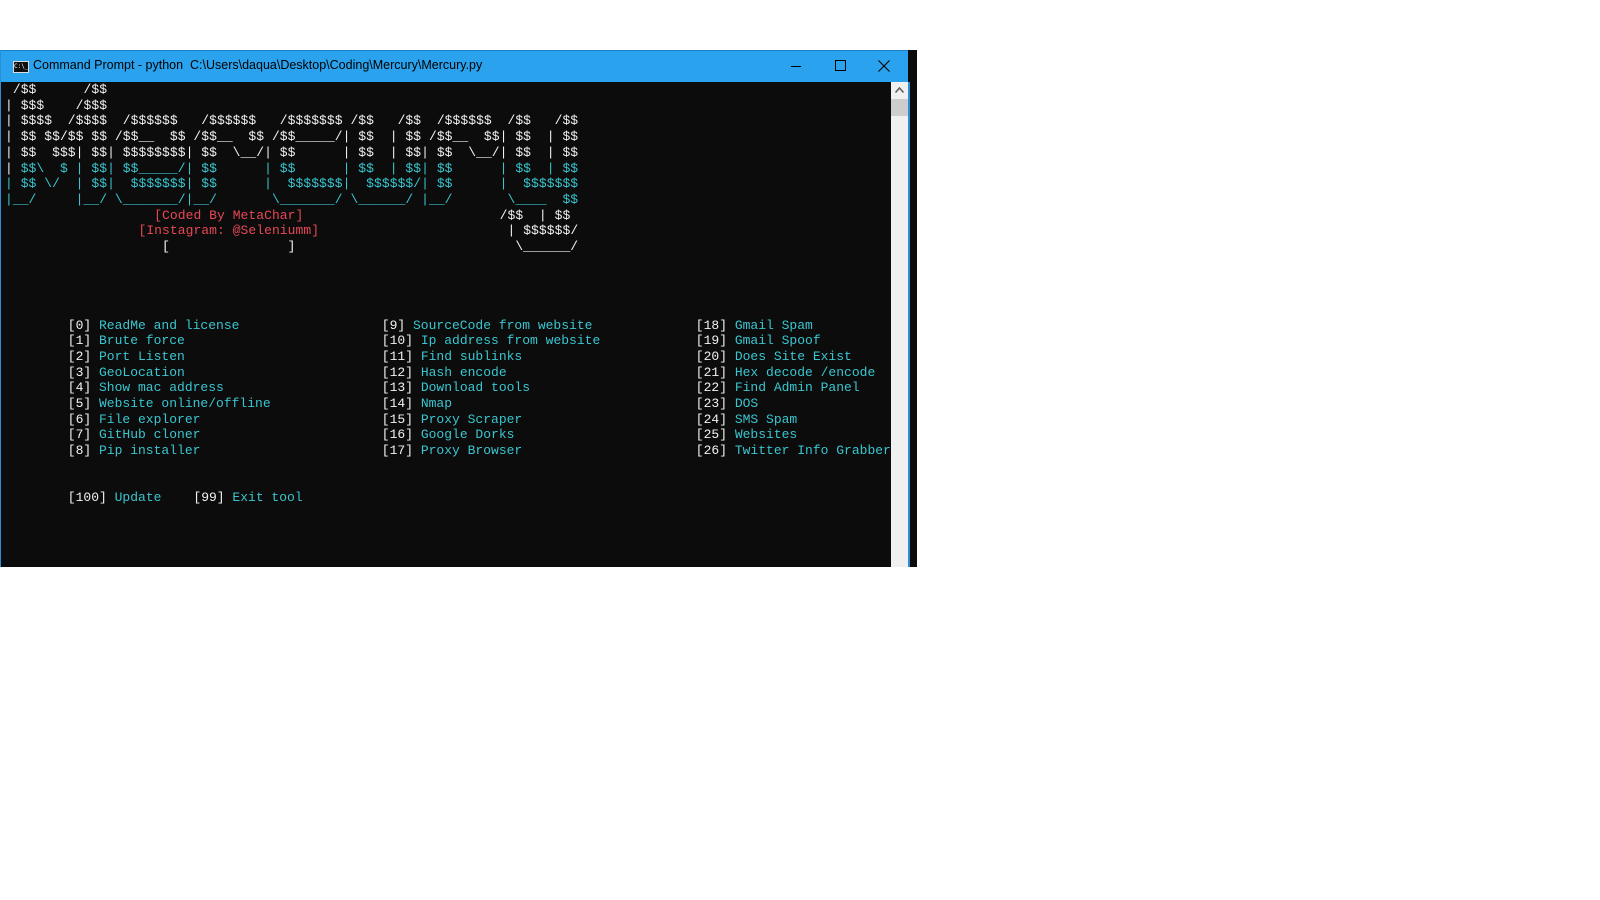  I want to click on menu-option: [11] Find sublinks, so click(452, 357).